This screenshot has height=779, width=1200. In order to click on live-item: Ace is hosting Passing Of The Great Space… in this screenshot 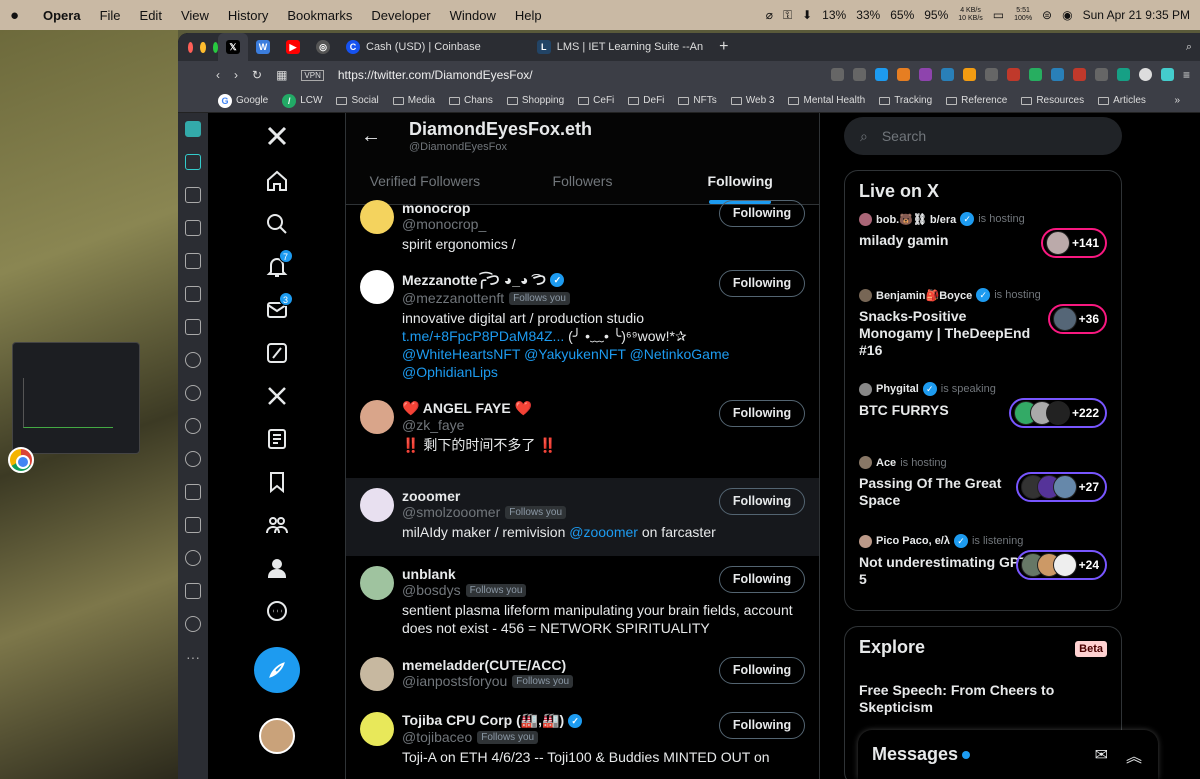, I will do `click(983, 495)`.